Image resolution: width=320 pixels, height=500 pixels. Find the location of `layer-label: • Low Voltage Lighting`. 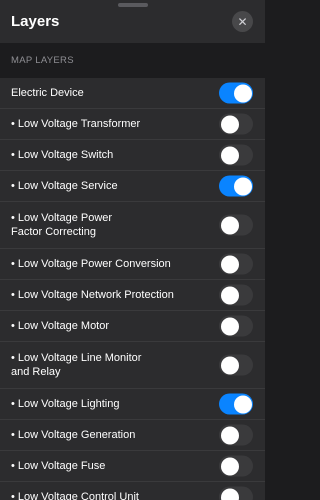

layer-label: • Low Voltage Lighting is located at coordinates (65, 404).